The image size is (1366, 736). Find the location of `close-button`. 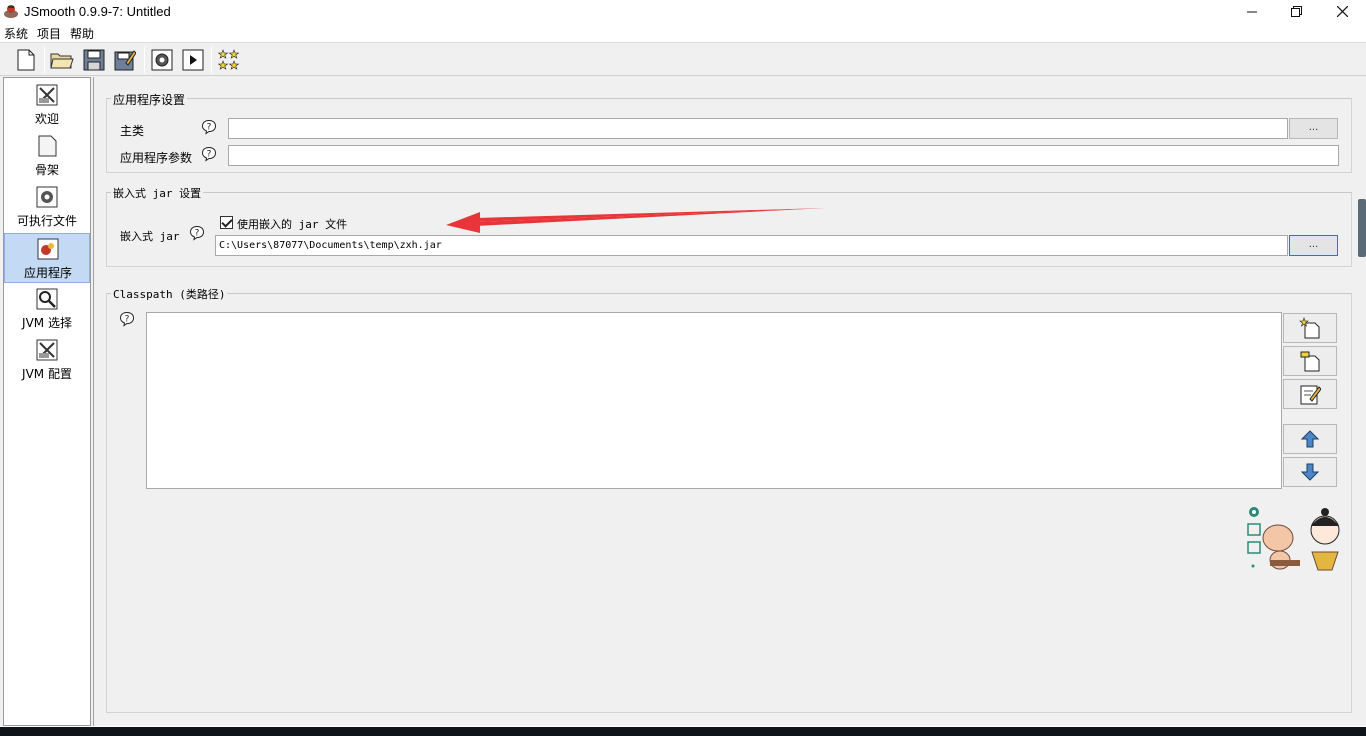

close-button is located at coordinates (1342, 11).